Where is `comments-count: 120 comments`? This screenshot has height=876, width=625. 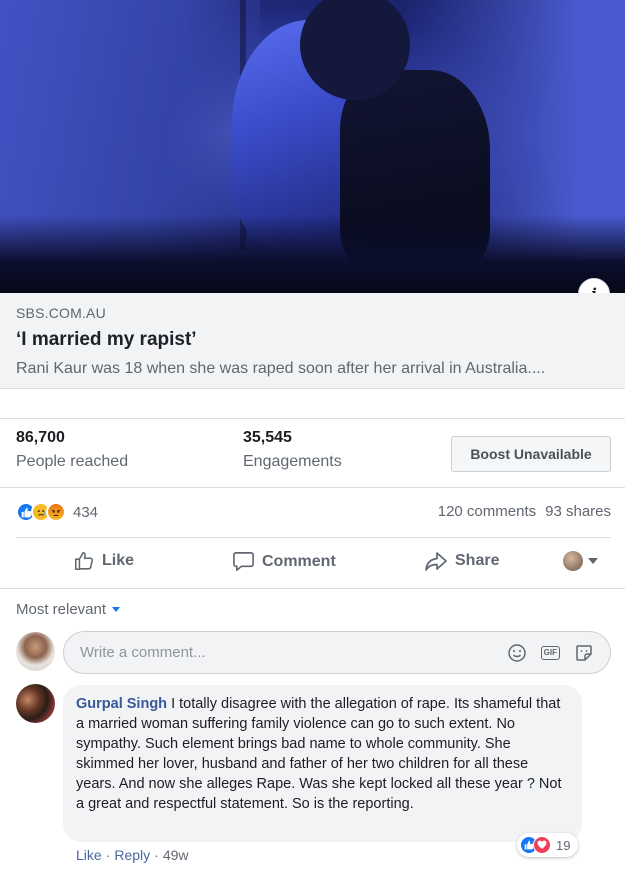
comments-count: 120 comments is located at coordinates (487, 511).